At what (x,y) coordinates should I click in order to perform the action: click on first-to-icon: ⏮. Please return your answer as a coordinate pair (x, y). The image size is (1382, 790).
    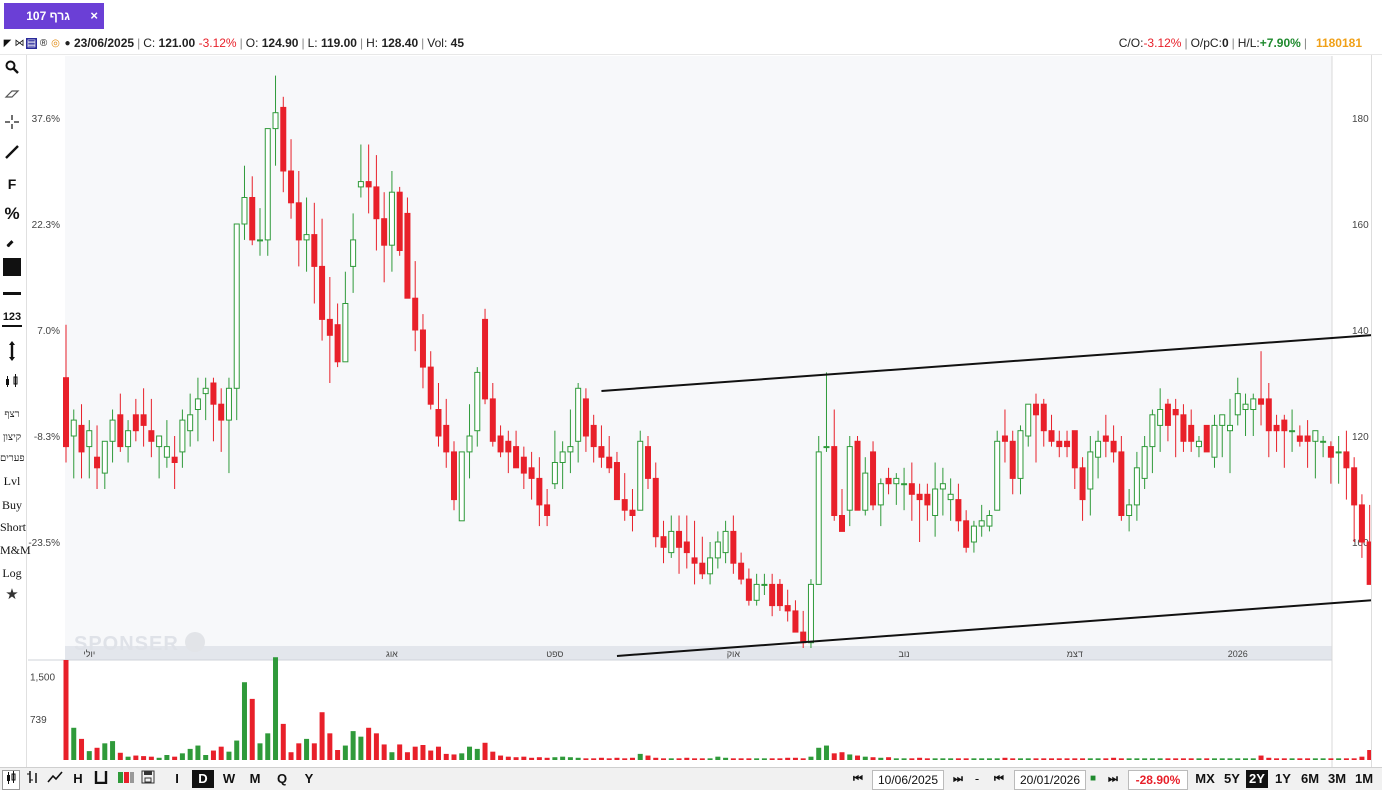
    Looking at the image, I should click on (999, 779).